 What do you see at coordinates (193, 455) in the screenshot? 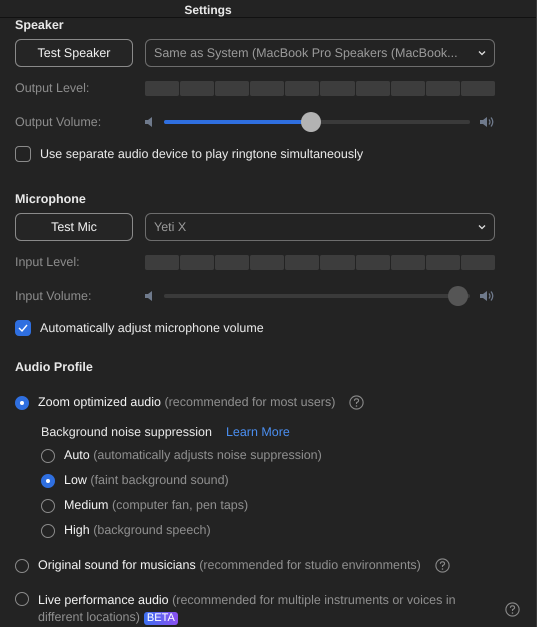
I see `radio-label: Auto (automatically adjusts noise suppression)` at bounding box center [193, 455].